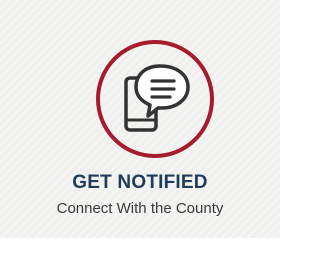  I want to click on phone-message-icon, so click(157, 98).